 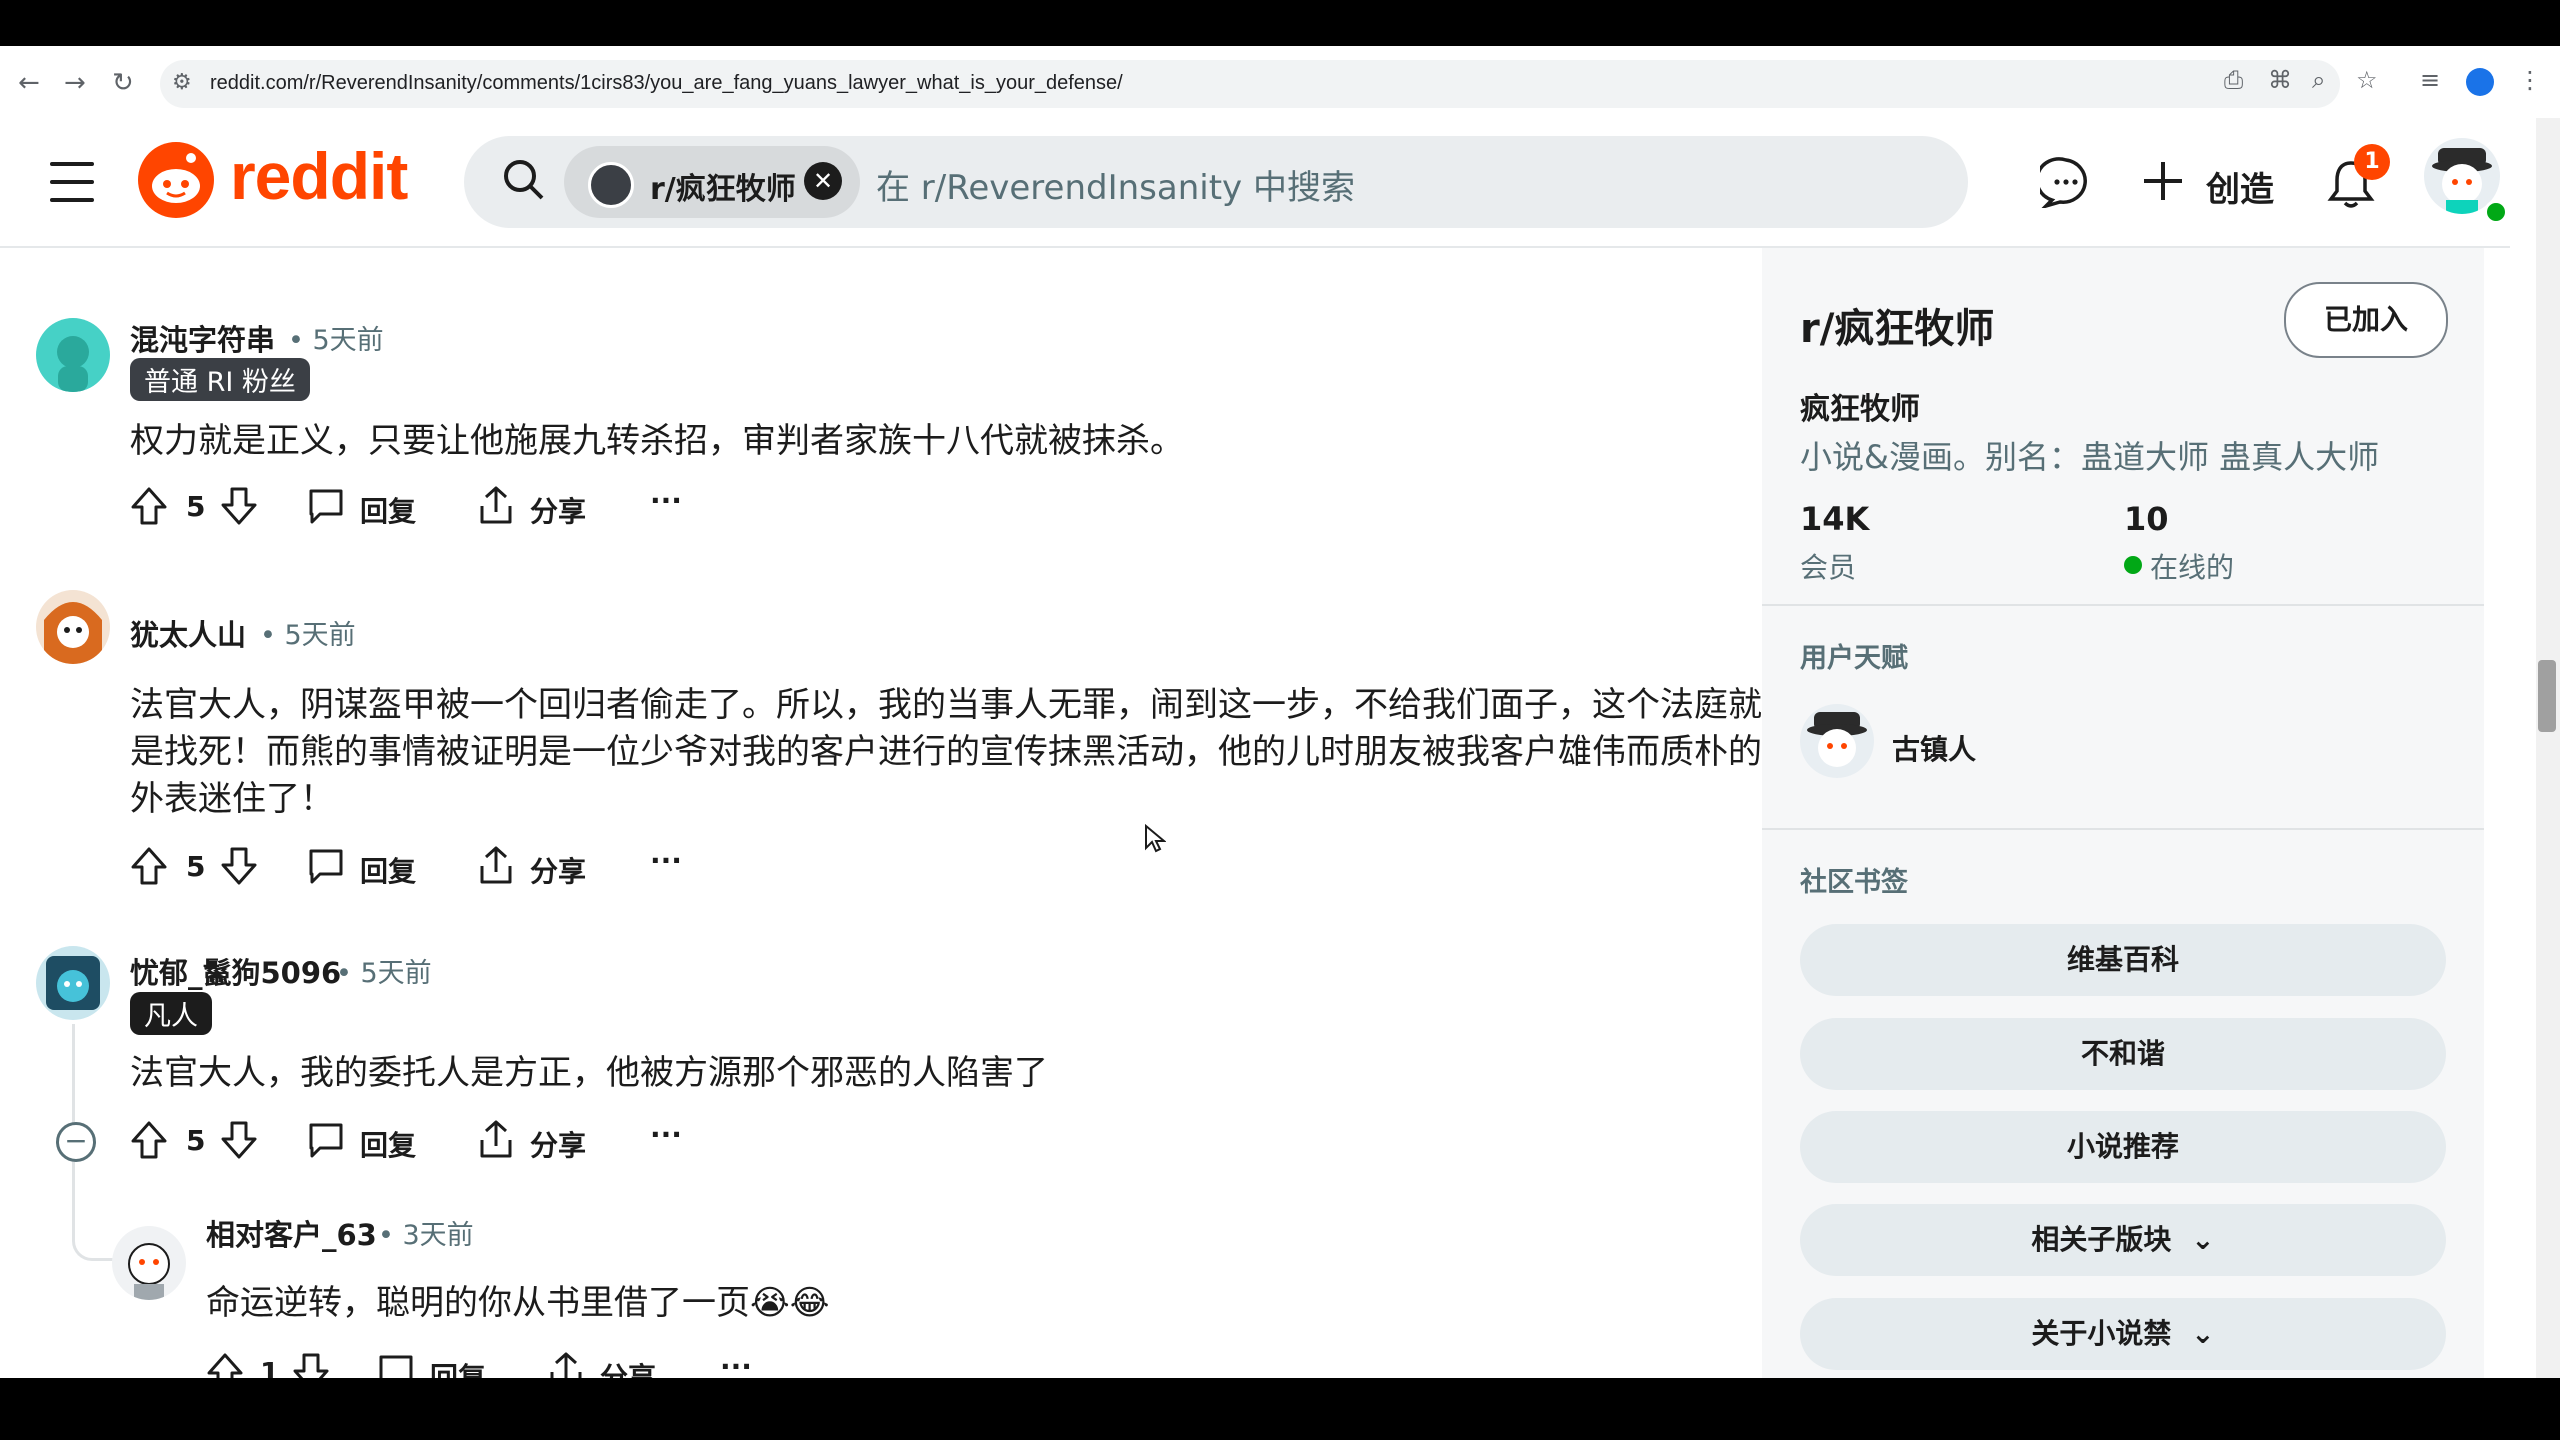 I want to click on profile-icon, so click(x=2480, y=82).